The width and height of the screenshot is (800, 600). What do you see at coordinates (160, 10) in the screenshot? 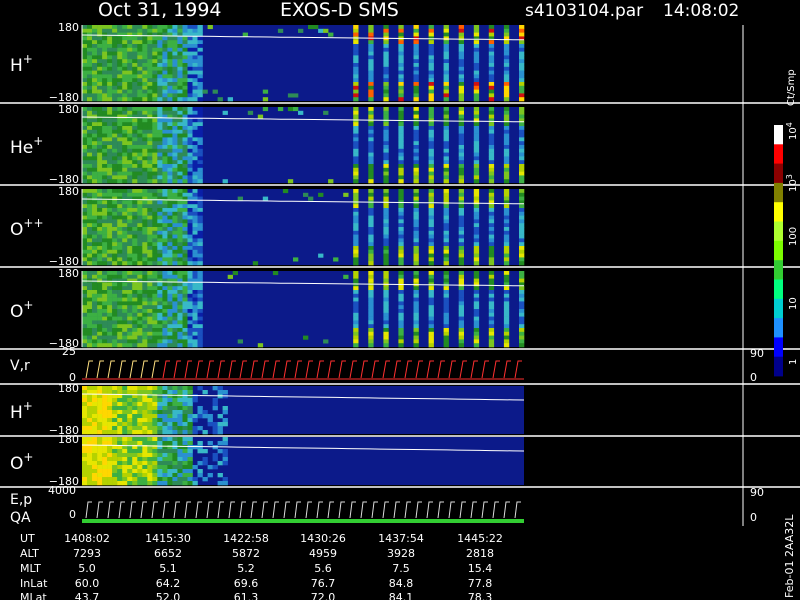
I see `header-date: Oct 31, 1994` at bounding box center [160, 10].